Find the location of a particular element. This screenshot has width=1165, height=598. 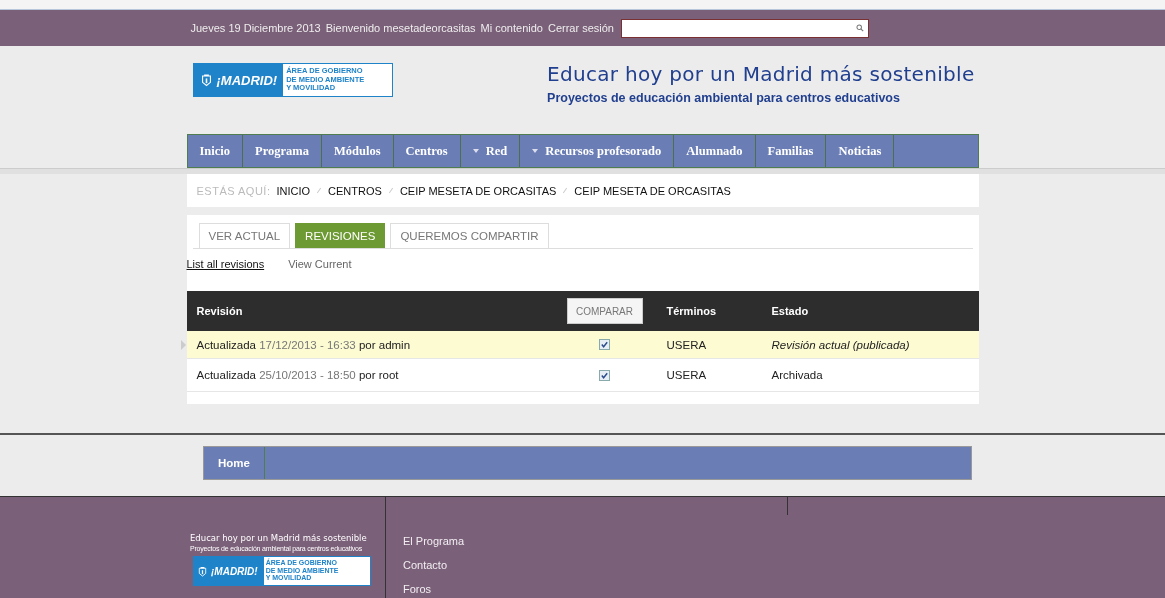

footer-menu-item: Home is located at coordinates (234, 463).